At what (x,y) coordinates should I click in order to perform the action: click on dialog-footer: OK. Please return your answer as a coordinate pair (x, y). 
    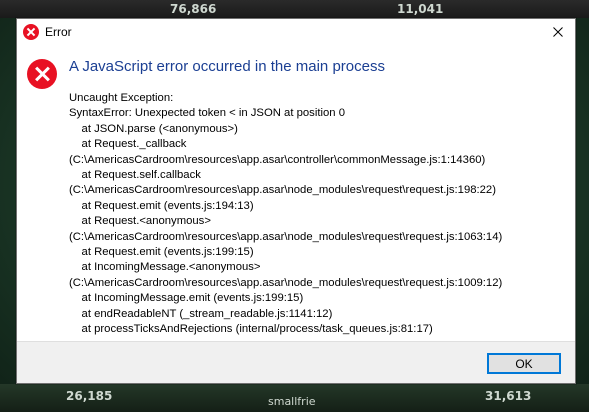
    Looking at the image, I should click on (296, 362).